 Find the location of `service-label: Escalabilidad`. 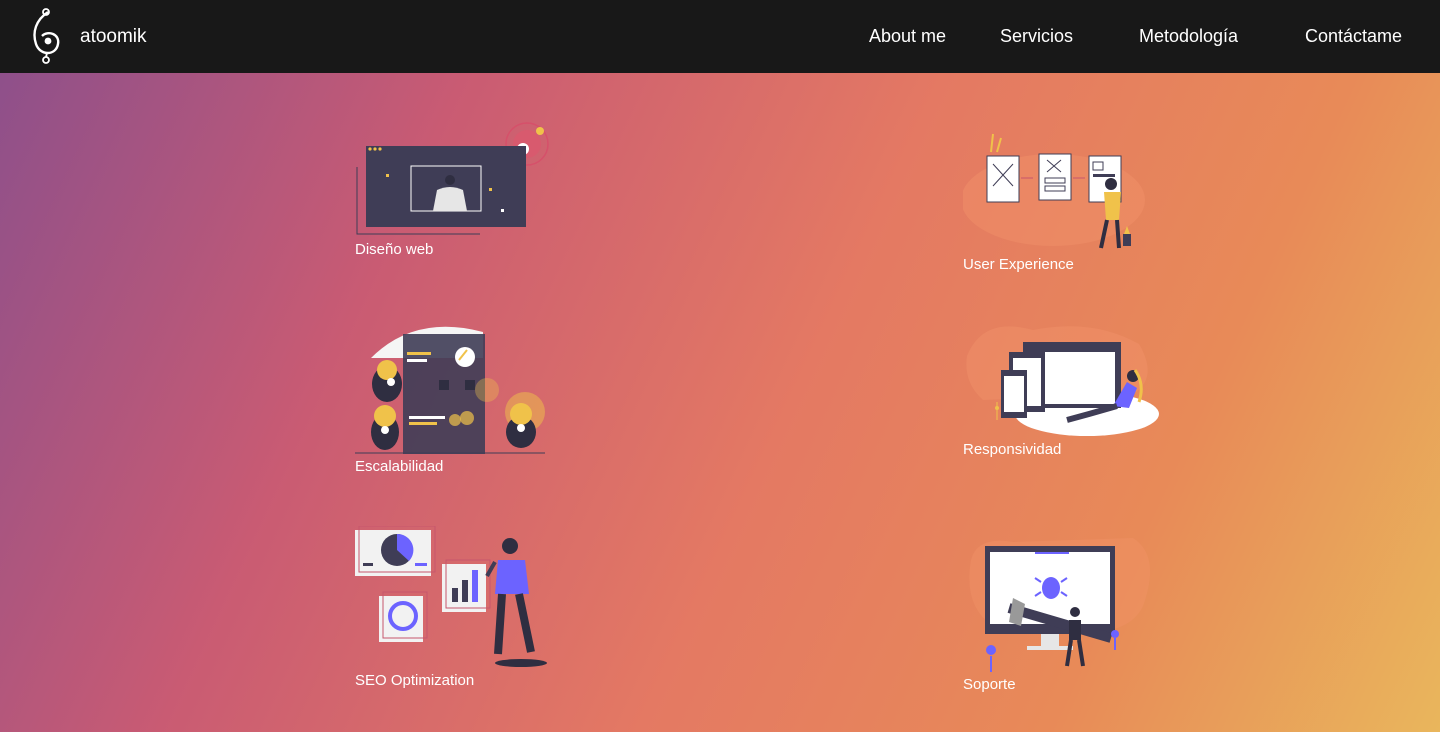

service-label: Escalabilidad is located at coordinates (399, 466).